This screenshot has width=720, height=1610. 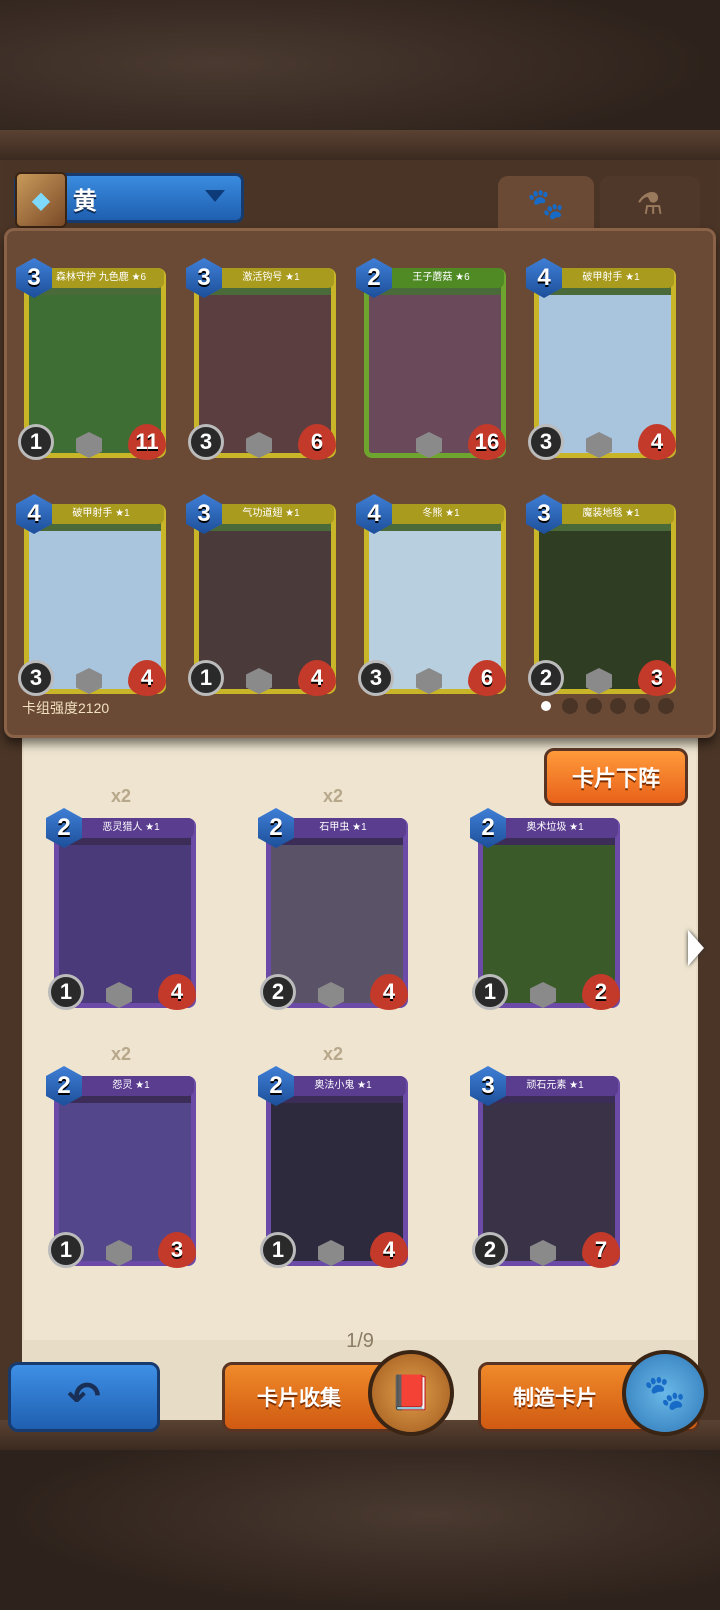 I want to click on craft-card-label: 制造卡片, so click(x=555, y=1398).